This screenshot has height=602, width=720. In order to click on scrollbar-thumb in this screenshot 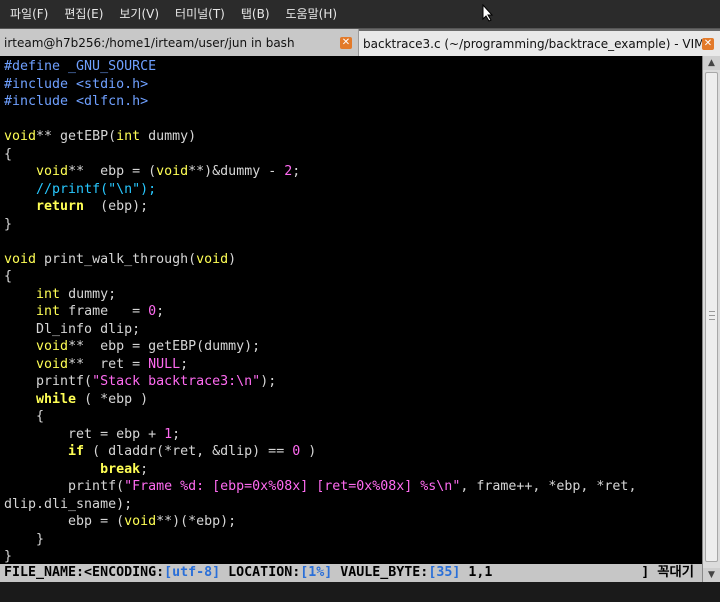, I will do `click(711, 317)`.